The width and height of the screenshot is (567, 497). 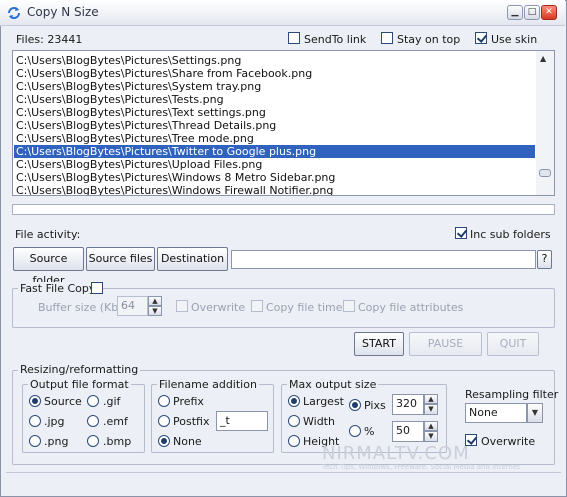 I want to click on percent-field: 50, so click(x=408, y=431).